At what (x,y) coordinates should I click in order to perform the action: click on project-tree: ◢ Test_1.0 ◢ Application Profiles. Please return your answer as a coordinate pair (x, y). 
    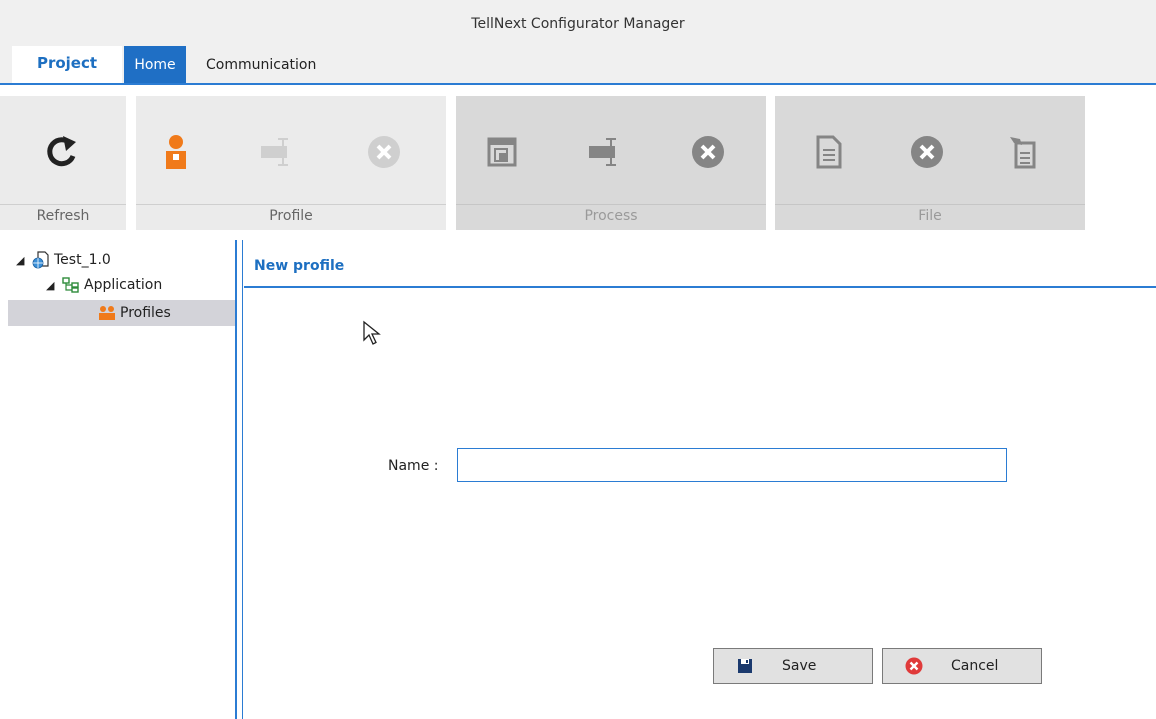
    Looking at the image, I should click on (117, 479).